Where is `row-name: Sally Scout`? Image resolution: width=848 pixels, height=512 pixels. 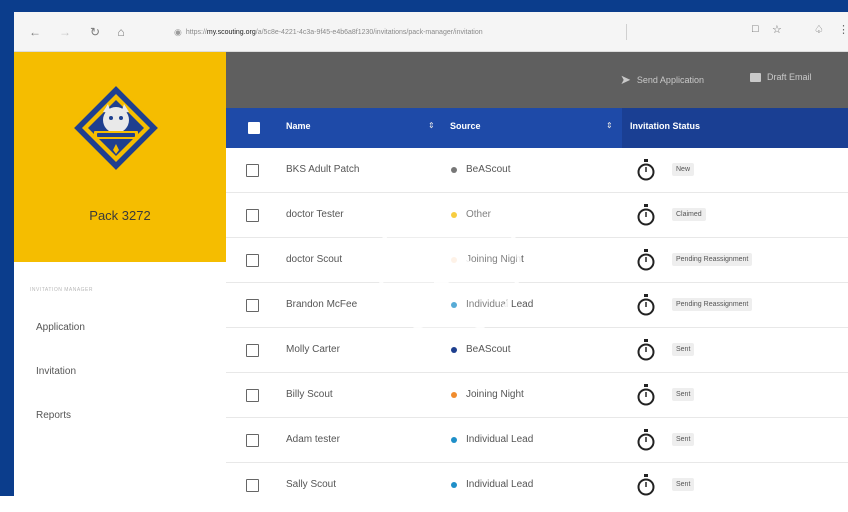 row-name: Sally Scout is located at coordinates (311, 484).